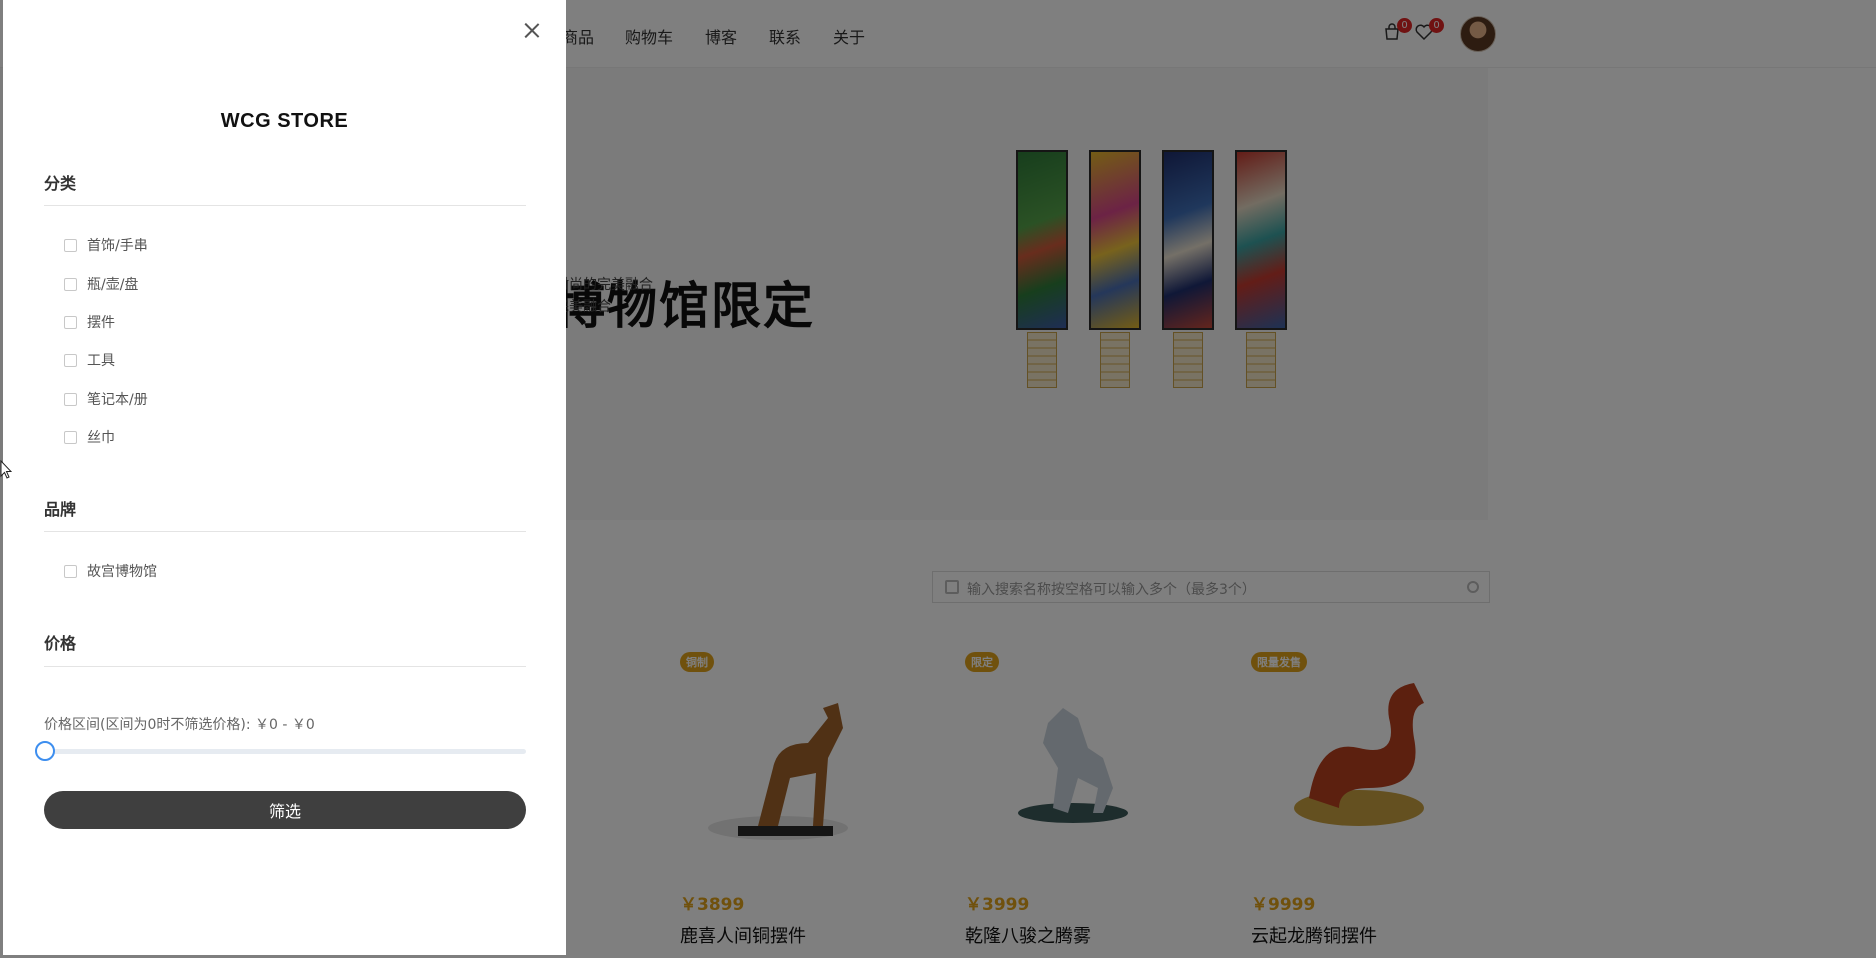 This screenshot has height=958, width=1876. I want to click on price-slider-handle, so click(45, 751).